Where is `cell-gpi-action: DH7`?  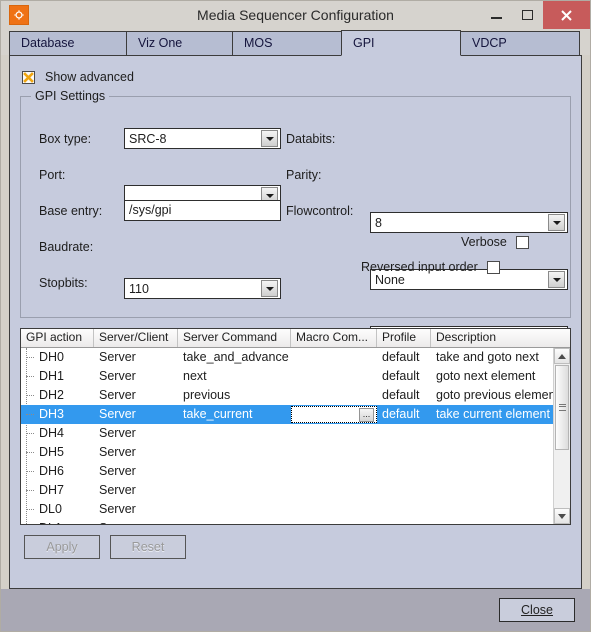 cell-gpi-action: DH7 is located at coordinates (52, 490).